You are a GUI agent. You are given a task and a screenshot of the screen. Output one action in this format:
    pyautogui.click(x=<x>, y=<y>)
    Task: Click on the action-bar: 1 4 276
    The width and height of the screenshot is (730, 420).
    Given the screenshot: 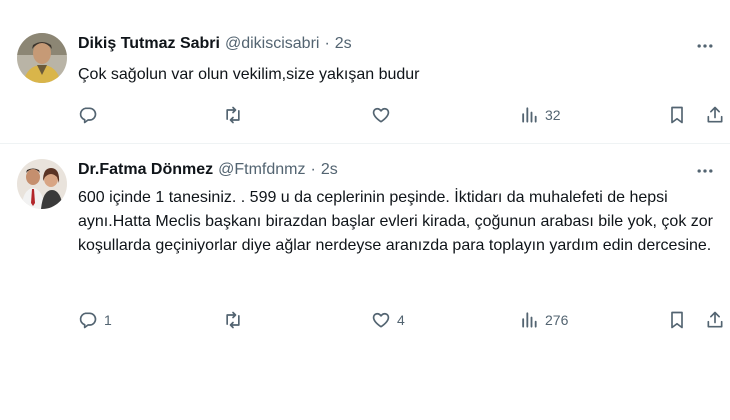 What is the action you would take?
    pyautogui.click(x=365, y=320)
    